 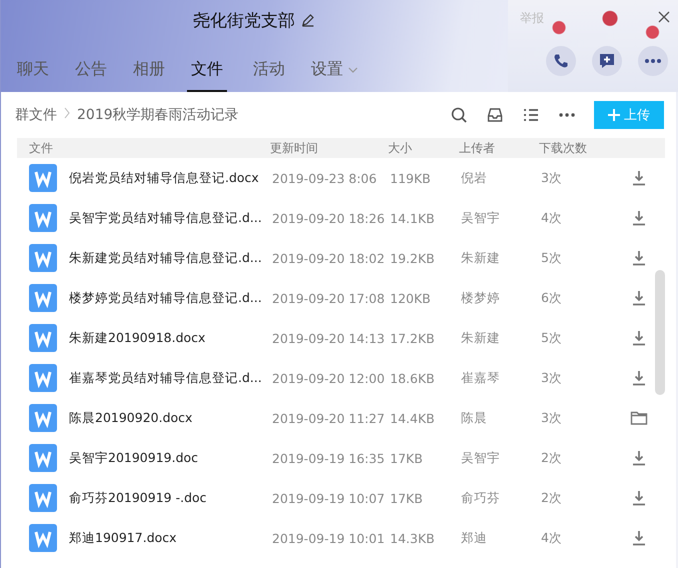 I want to click on column-header: 大小, so click(x=423, y=148).